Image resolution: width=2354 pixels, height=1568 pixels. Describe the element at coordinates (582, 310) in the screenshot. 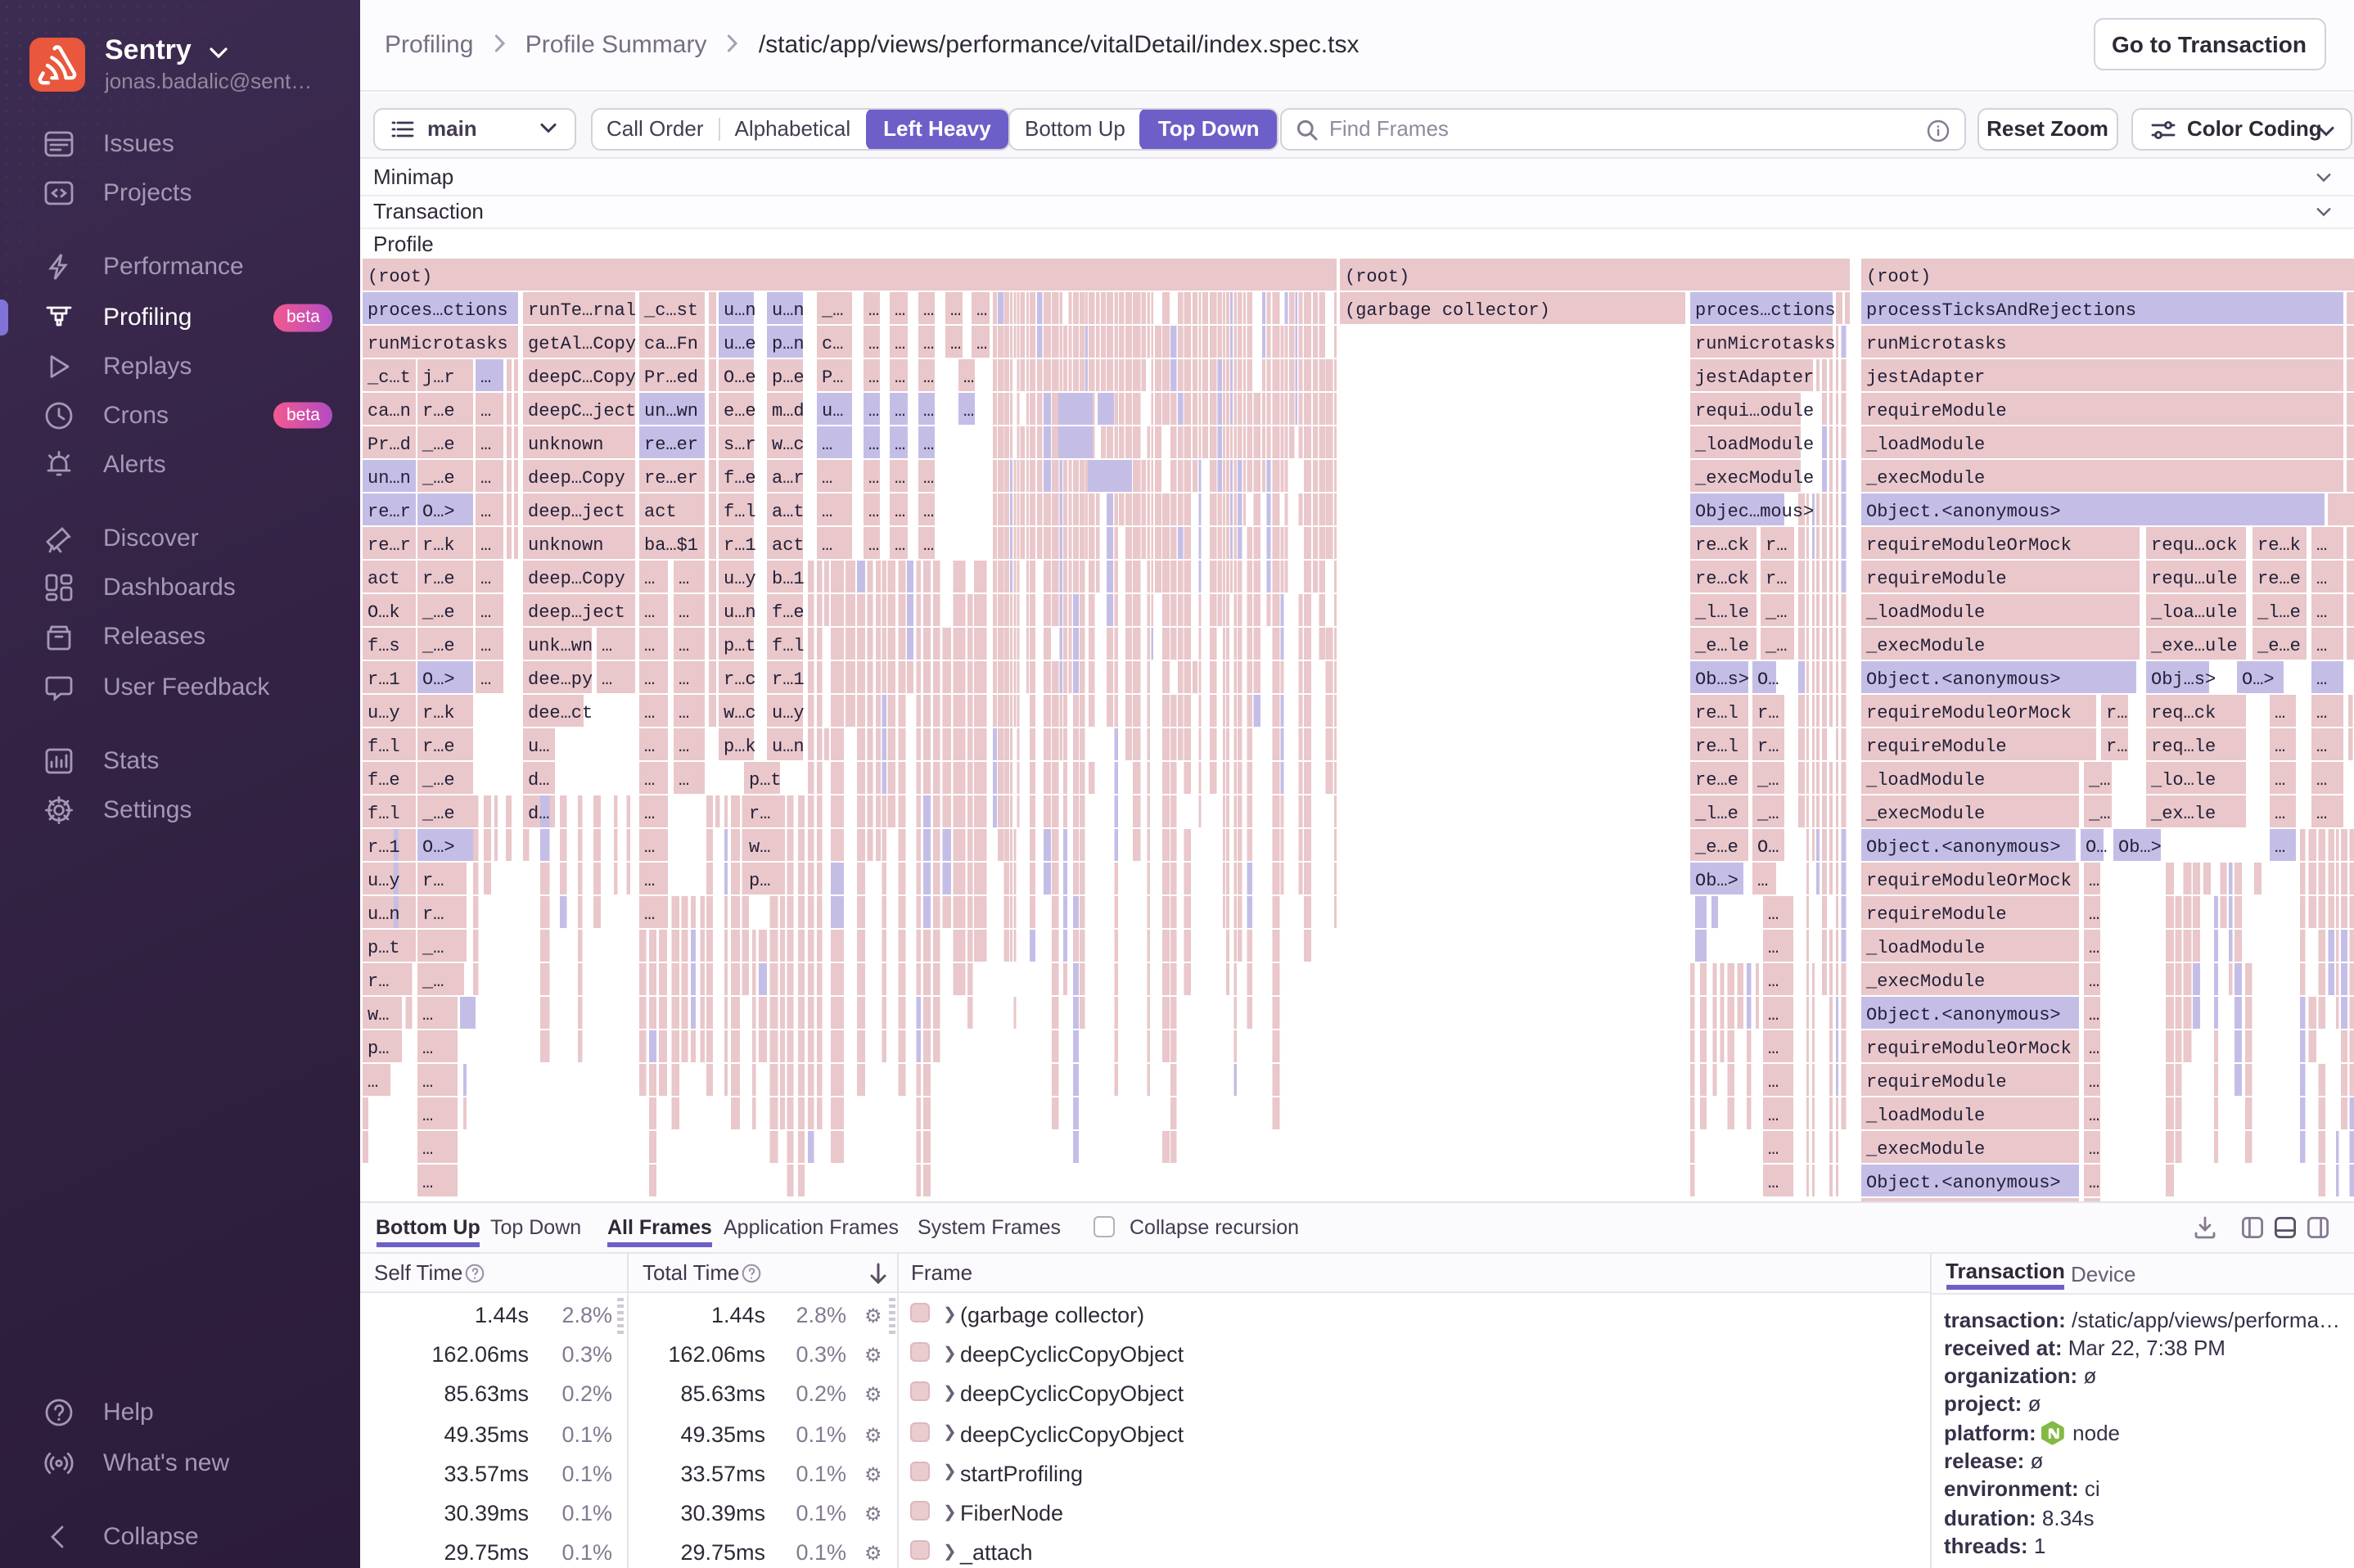

I see `svg-text: runTe…rnal` at that location.